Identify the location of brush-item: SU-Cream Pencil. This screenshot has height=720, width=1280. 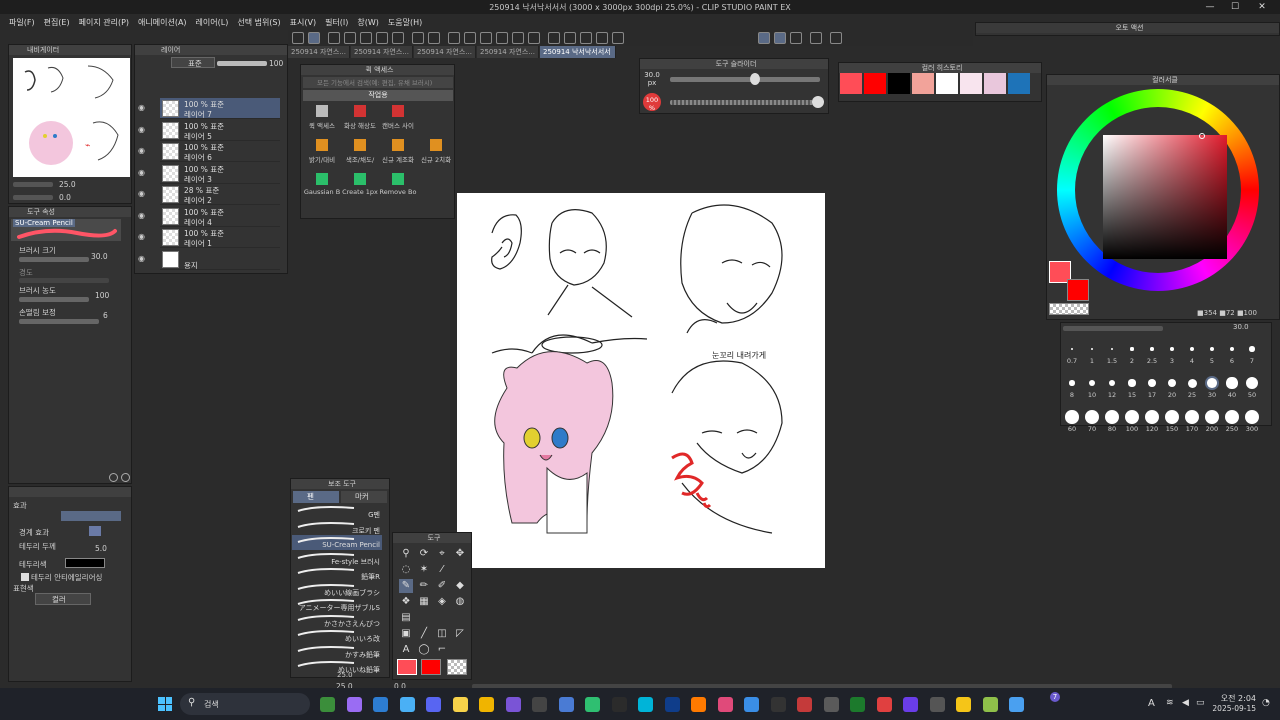
(337, 542).